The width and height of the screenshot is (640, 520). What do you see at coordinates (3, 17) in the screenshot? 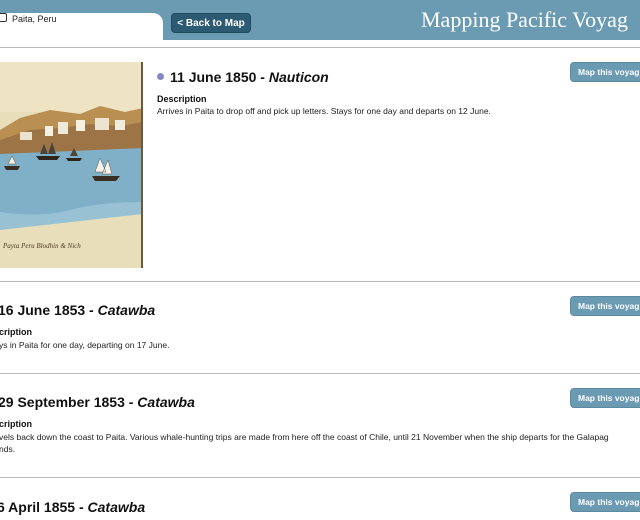
I see `checkbox-icon` at bounding box center [3, 17].